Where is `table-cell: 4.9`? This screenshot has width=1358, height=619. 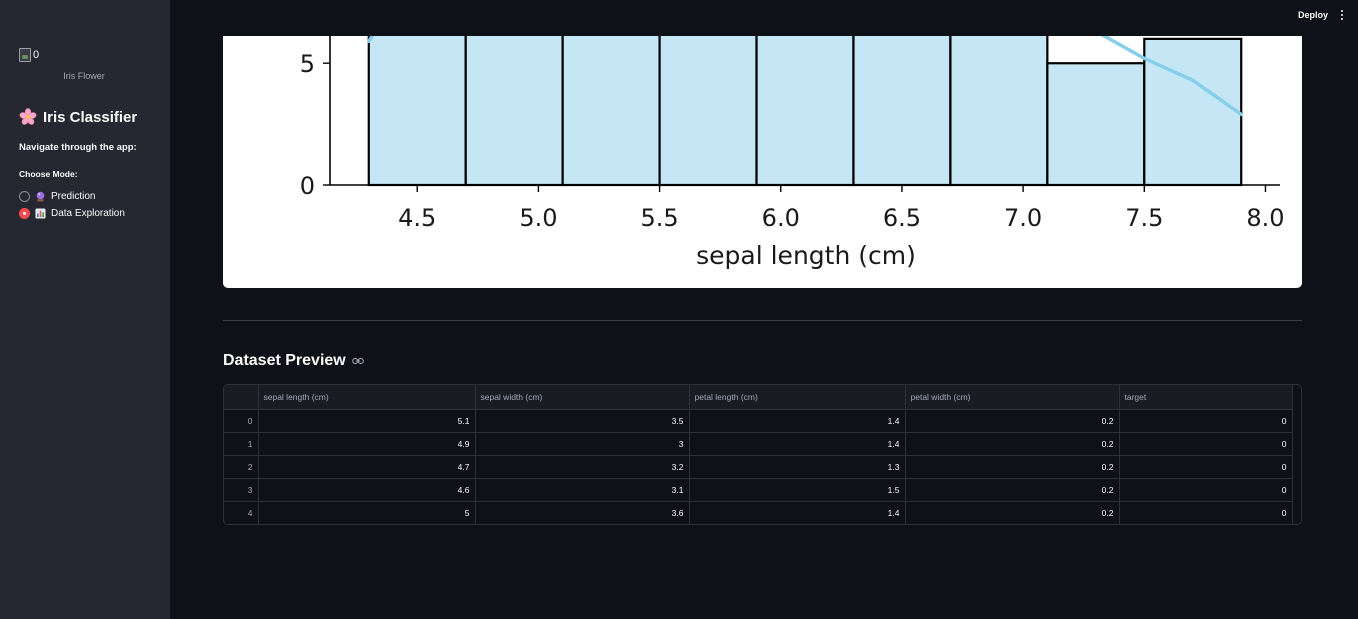 table-cell: 4.9 is located at coordinates (367, 444).